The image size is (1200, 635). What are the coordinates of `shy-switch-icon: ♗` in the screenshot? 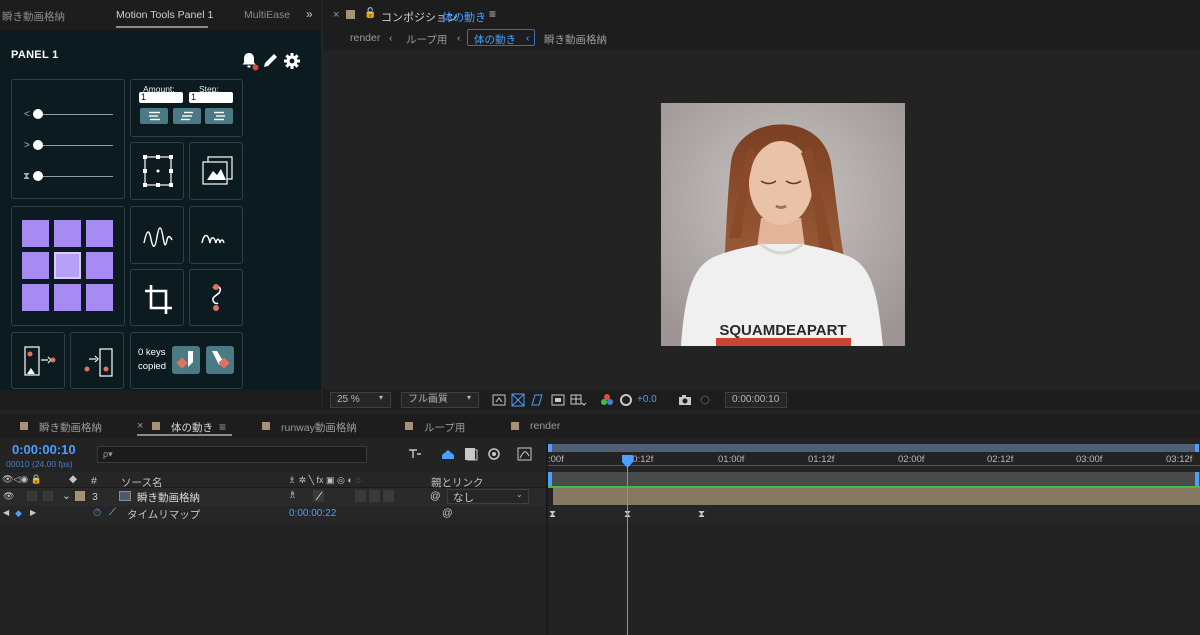 It's located at (292, 495).